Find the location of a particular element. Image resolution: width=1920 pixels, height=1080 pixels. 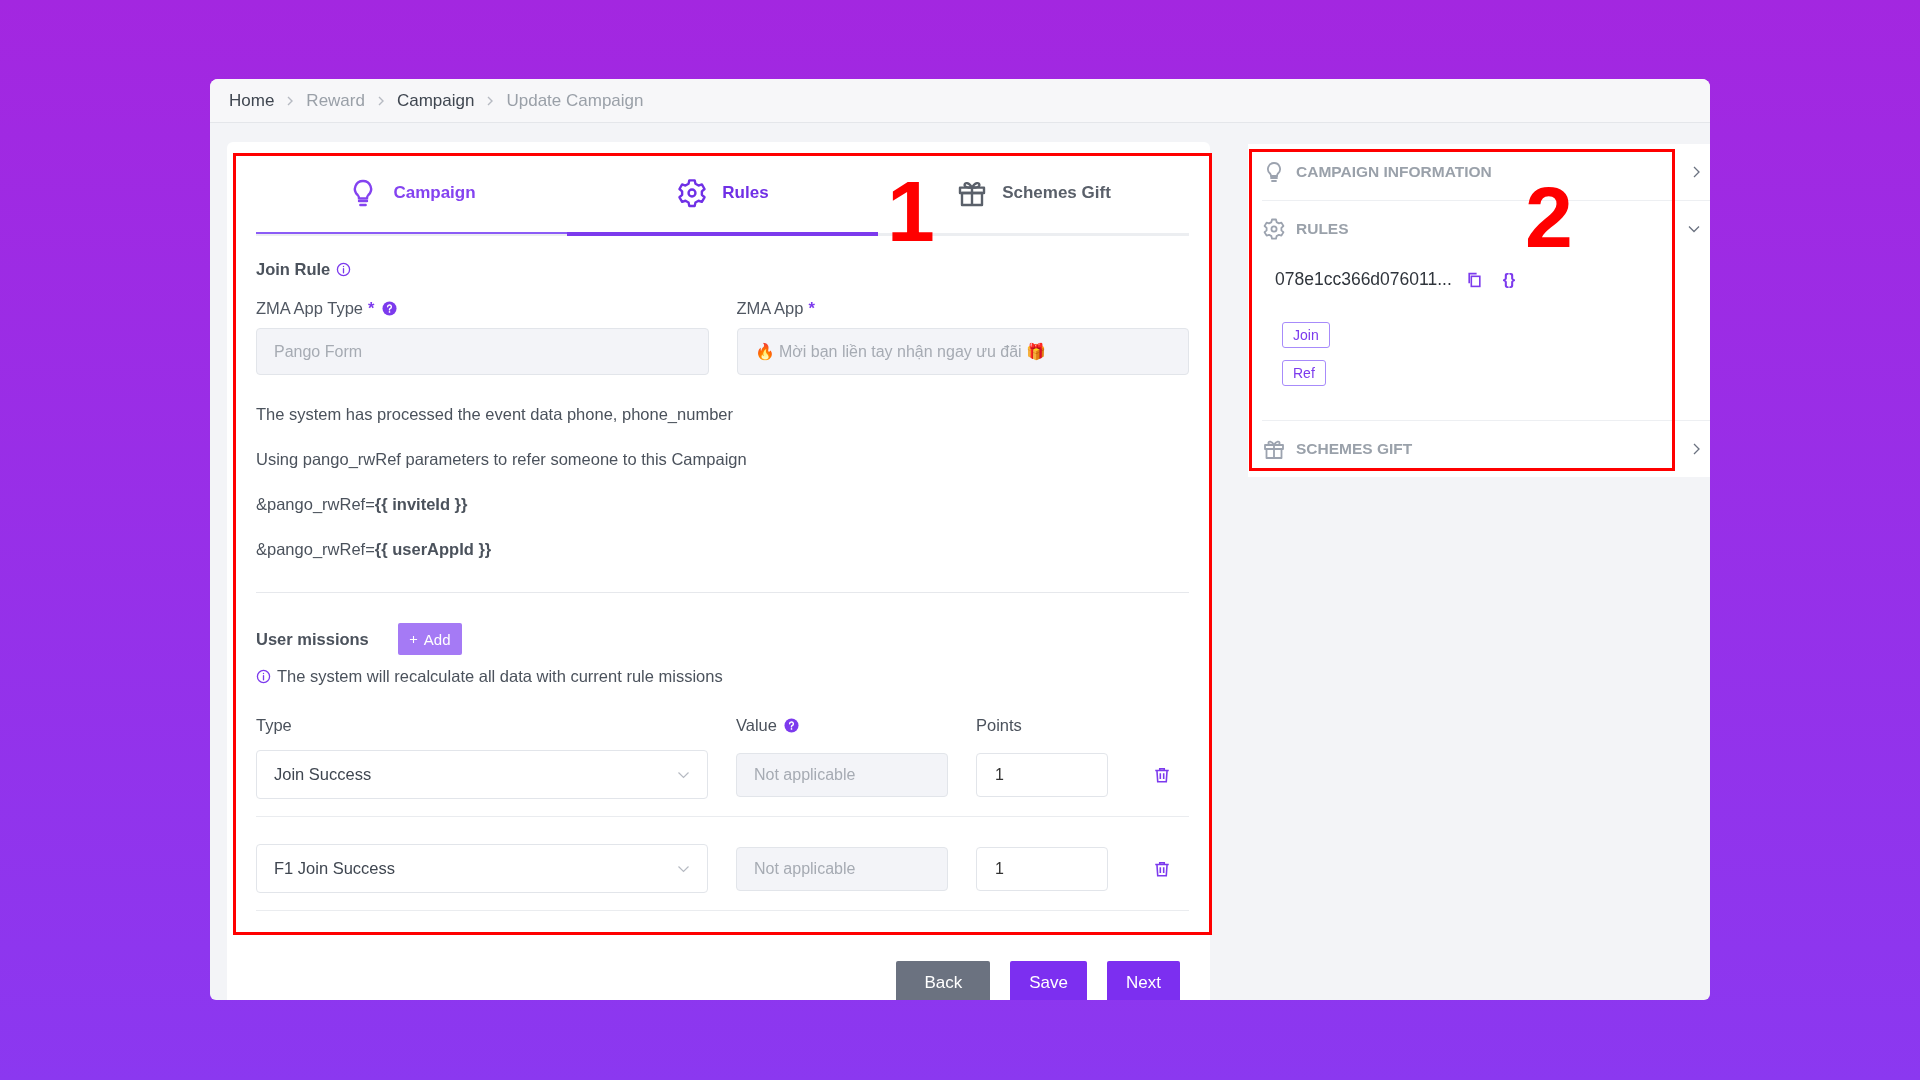

rule-tag: Ref is located at coordinates (1304, 373).